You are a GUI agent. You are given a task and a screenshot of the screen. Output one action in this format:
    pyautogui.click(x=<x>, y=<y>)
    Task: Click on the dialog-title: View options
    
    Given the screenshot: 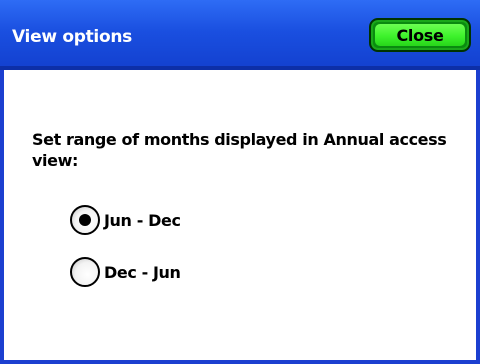 What is the action you would take?
    pyautogui.click(x=72, y=37)
    